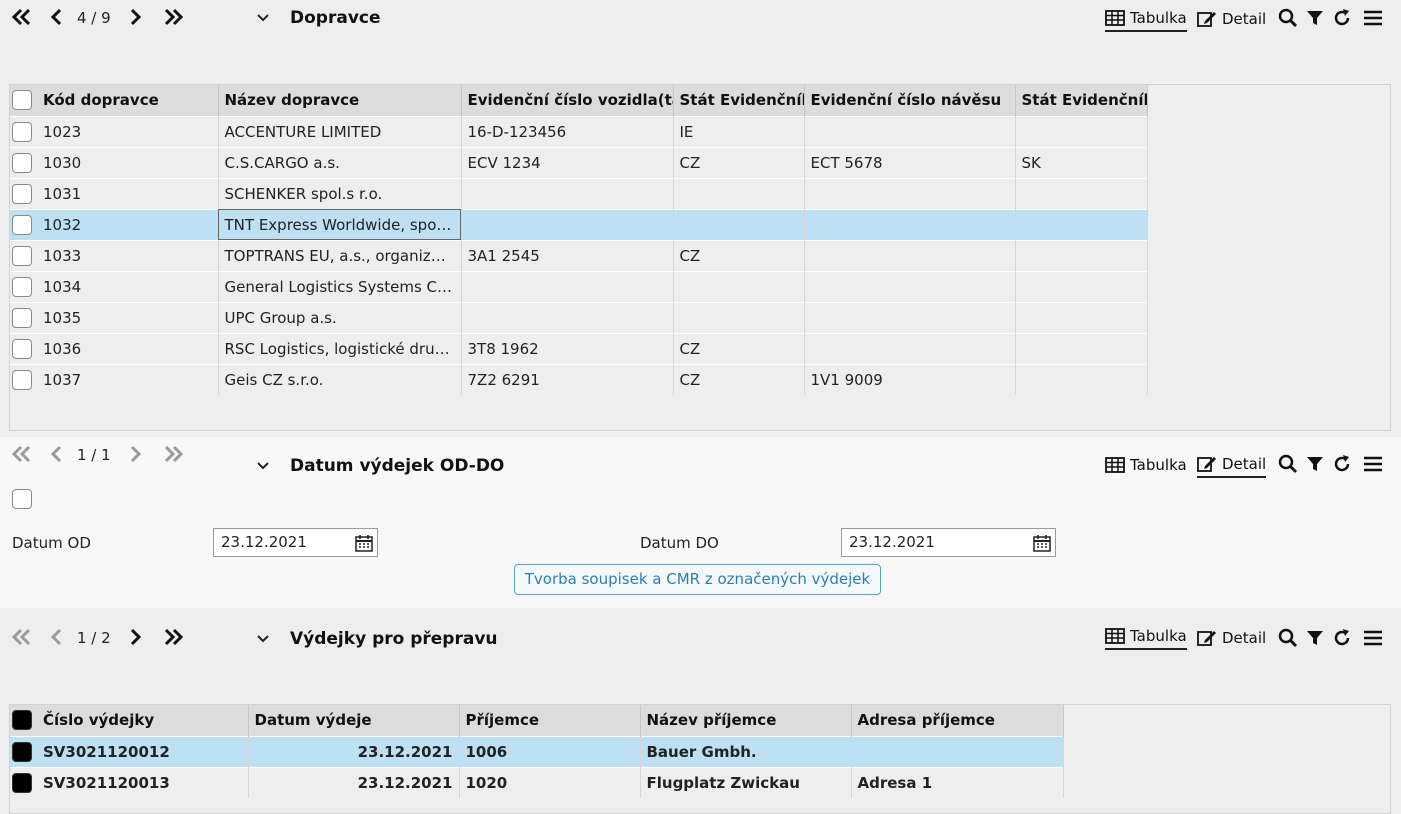 Image resolution: width=1401 pixels, height=814 pixels. I want to click on record-checkbox, so click(22, 499).